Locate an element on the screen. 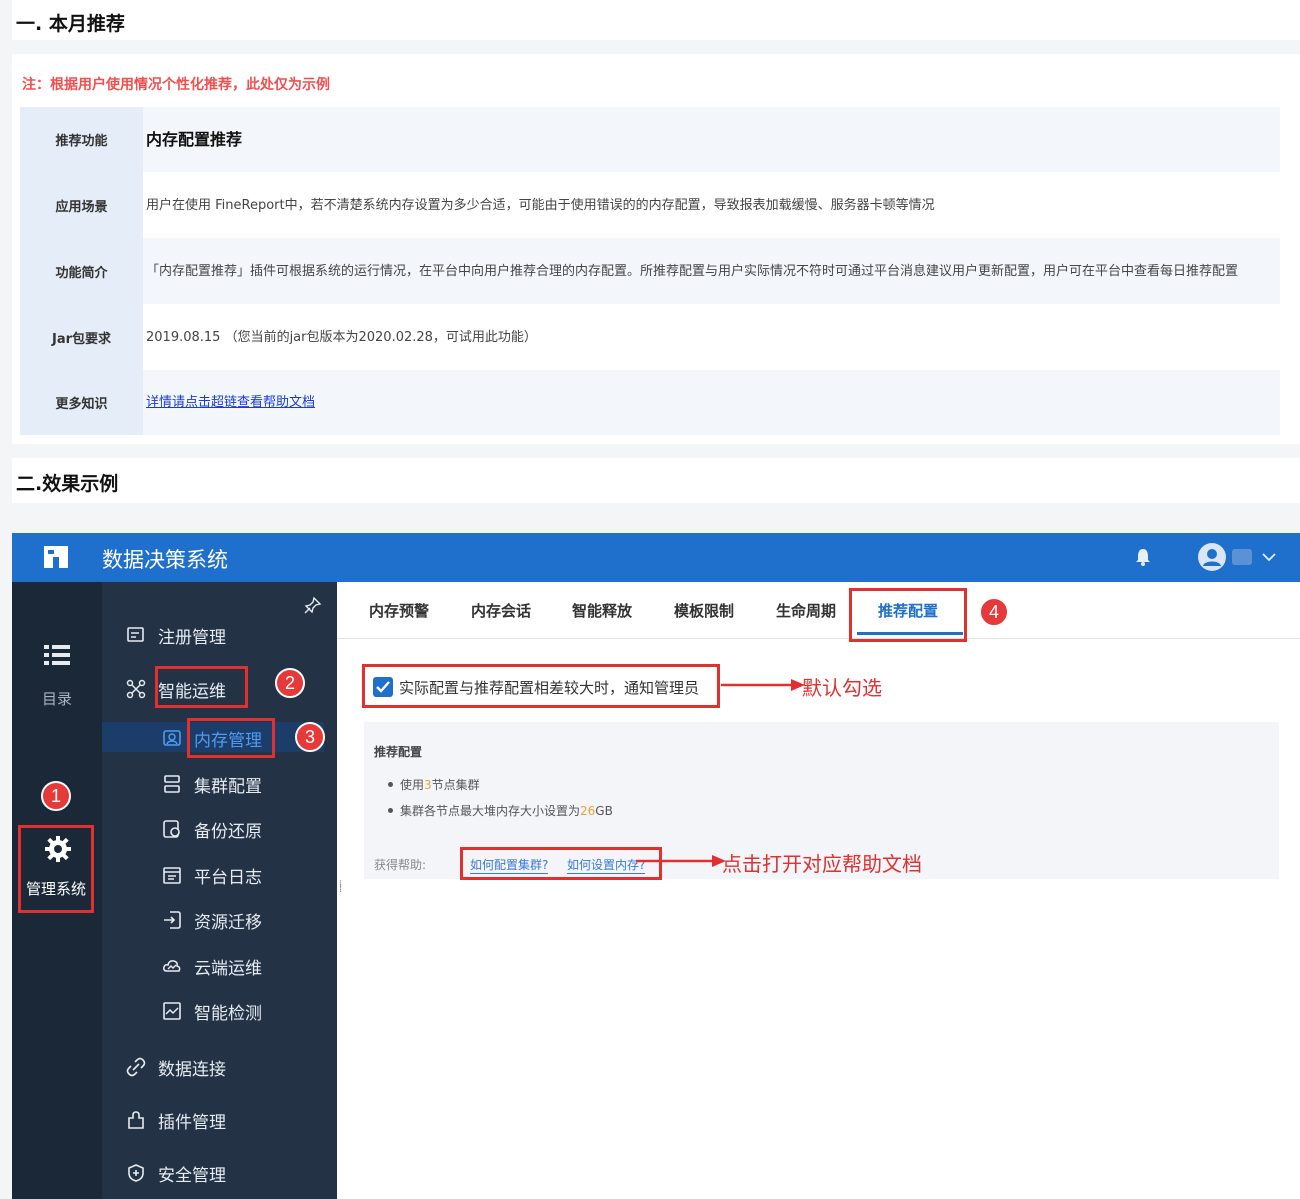 This screenshot has height=1199, width=1300. menu-item-plugin: 插件管理 is located at coordinates (176, 1120).